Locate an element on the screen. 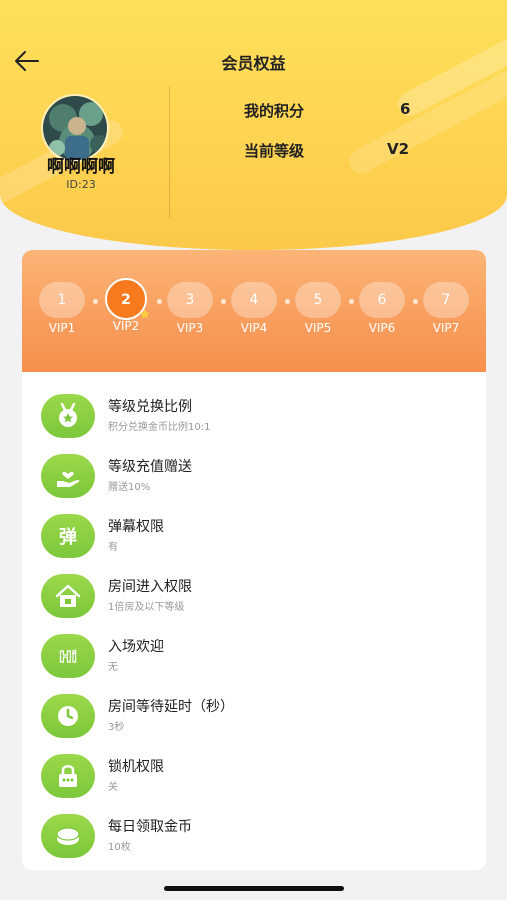 This screenshot has width=507, height=900. benefit-title: 锁机权限 is located at coordinates (136, 767).